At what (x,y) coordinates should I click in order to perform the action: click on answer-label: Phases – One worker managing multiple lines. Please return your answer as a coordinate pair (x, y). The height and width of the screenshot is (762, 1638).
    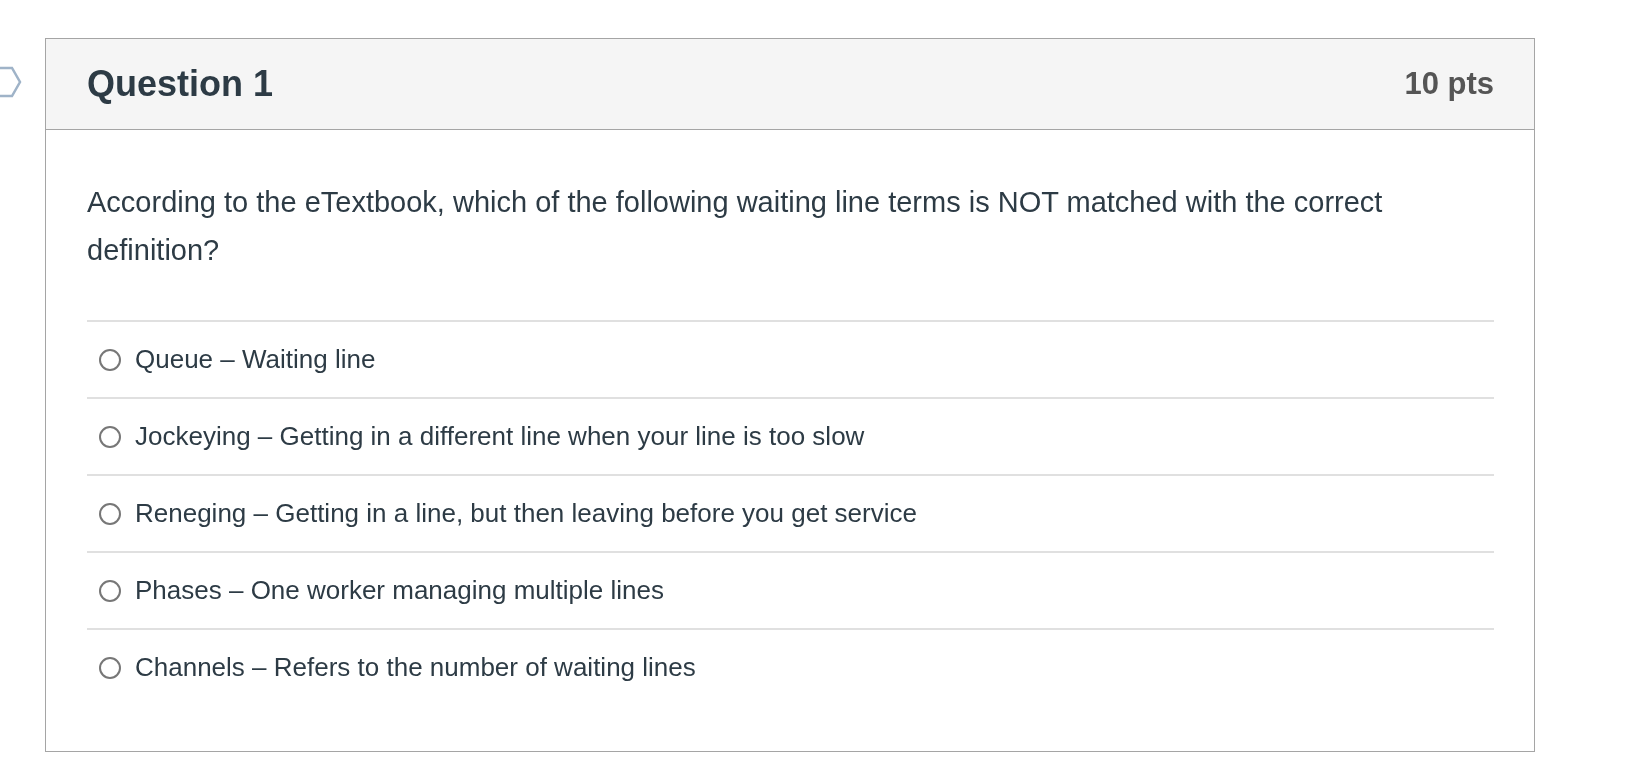
    Looking at the image, I should click on (399, 590).